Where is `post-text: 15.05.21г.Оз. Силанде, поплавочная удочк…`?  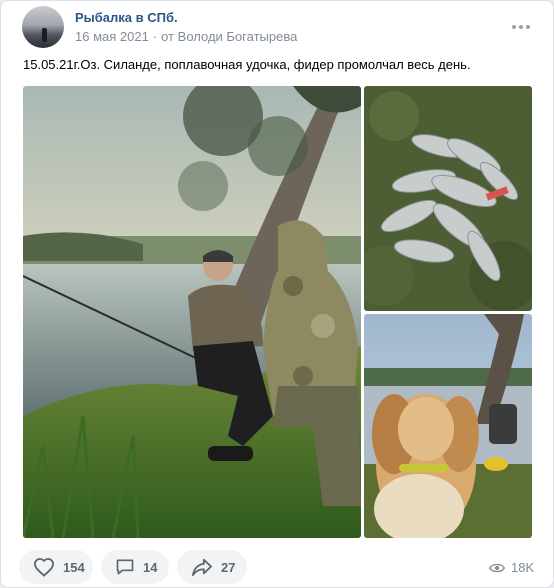 post-text: 15.05.21г.Оз. Силанде, поплавочная удочк… is located at coordinates (247, 64).